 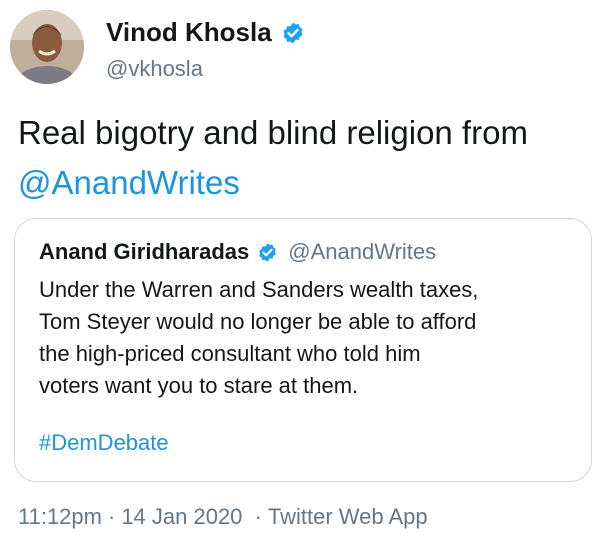 What do you see at coordinates (230, 353) in the screenshot?
I see `quoted-tweet-line: the high-priced consultant who told him` at bounding box center [230, 353].